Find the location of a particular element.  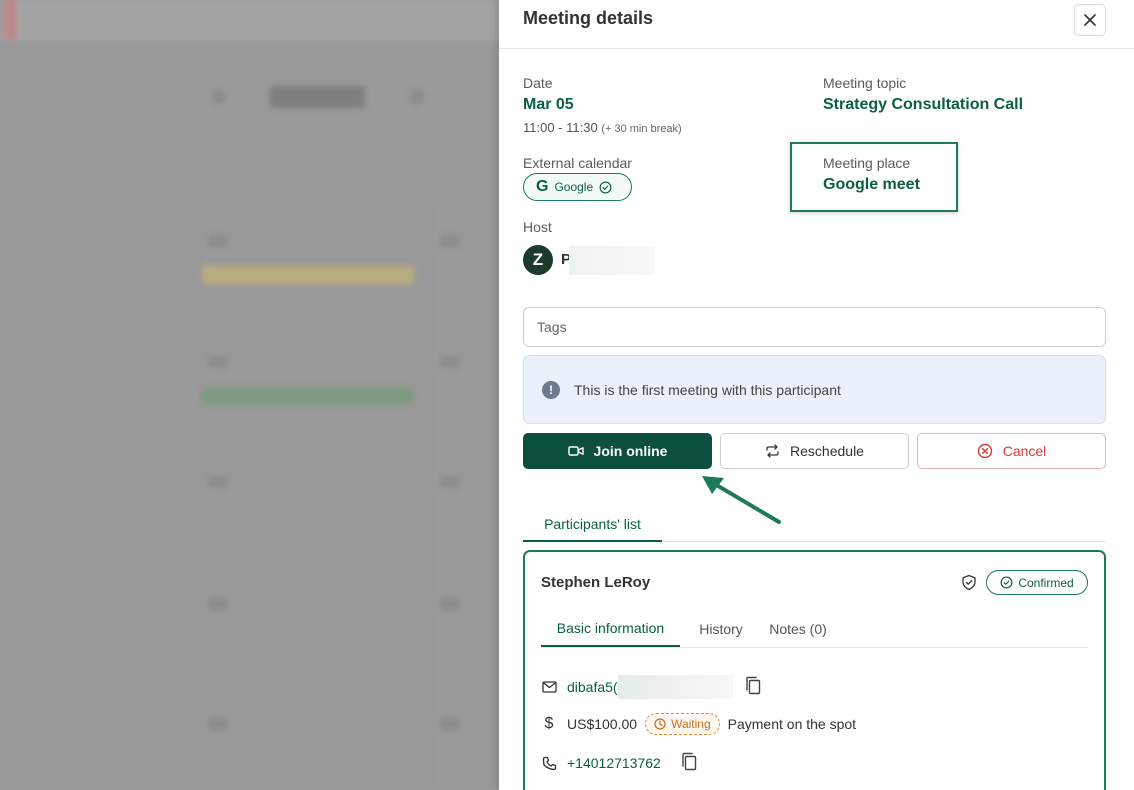

meeting-place-label: Meeting place is located at coordinates (867, 163).